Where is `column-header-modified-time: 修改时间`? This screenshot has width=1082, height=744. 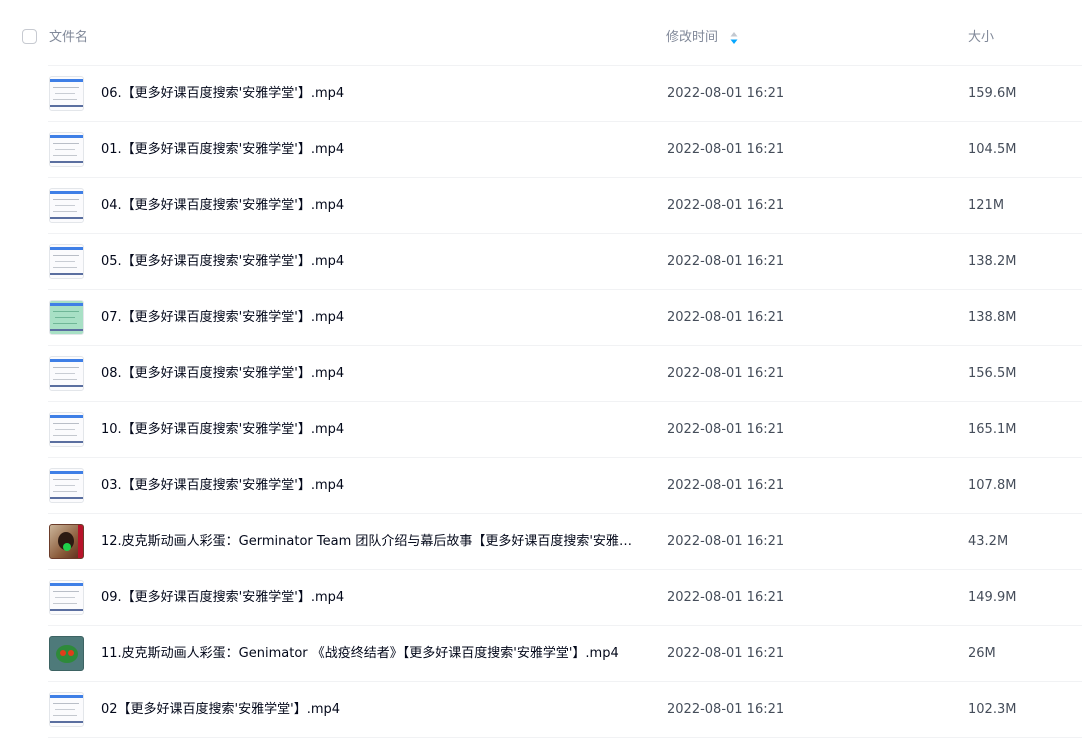 column-header-modified-time: 修改时间 is located at coordinates (692, 38).